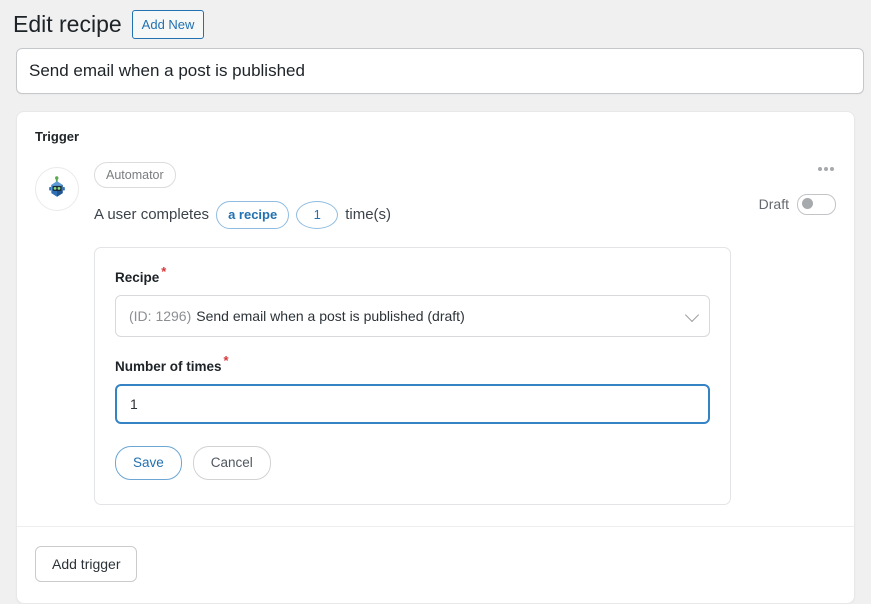  What do you see at coordinates (412, 403) in the screenshot?
I see `number-of-times-input` at bounding box center [412, 403].